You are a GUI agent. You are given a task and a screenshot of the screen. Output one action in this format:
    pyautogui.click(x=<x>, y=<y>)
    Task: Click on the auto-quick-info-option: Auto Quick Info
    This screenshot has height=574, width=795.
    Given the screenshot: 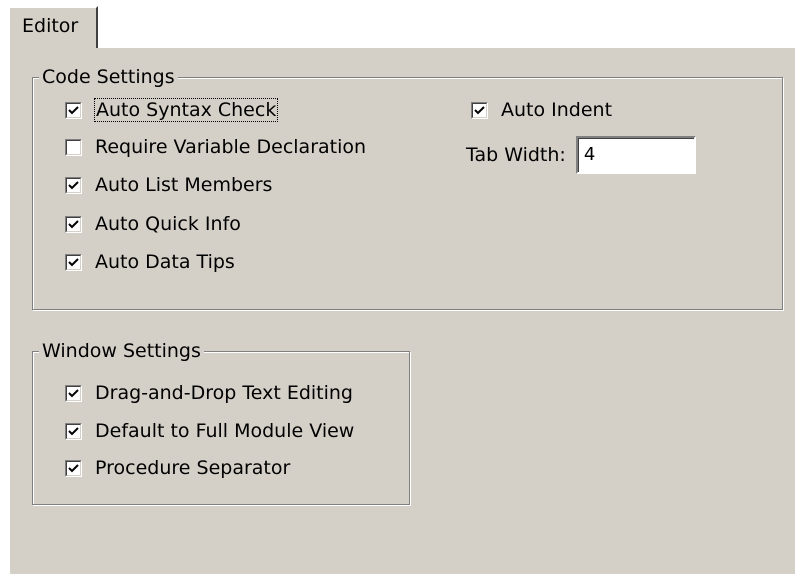 What is the action you would take?
    pyautogui.click(x=153, y=224)
    